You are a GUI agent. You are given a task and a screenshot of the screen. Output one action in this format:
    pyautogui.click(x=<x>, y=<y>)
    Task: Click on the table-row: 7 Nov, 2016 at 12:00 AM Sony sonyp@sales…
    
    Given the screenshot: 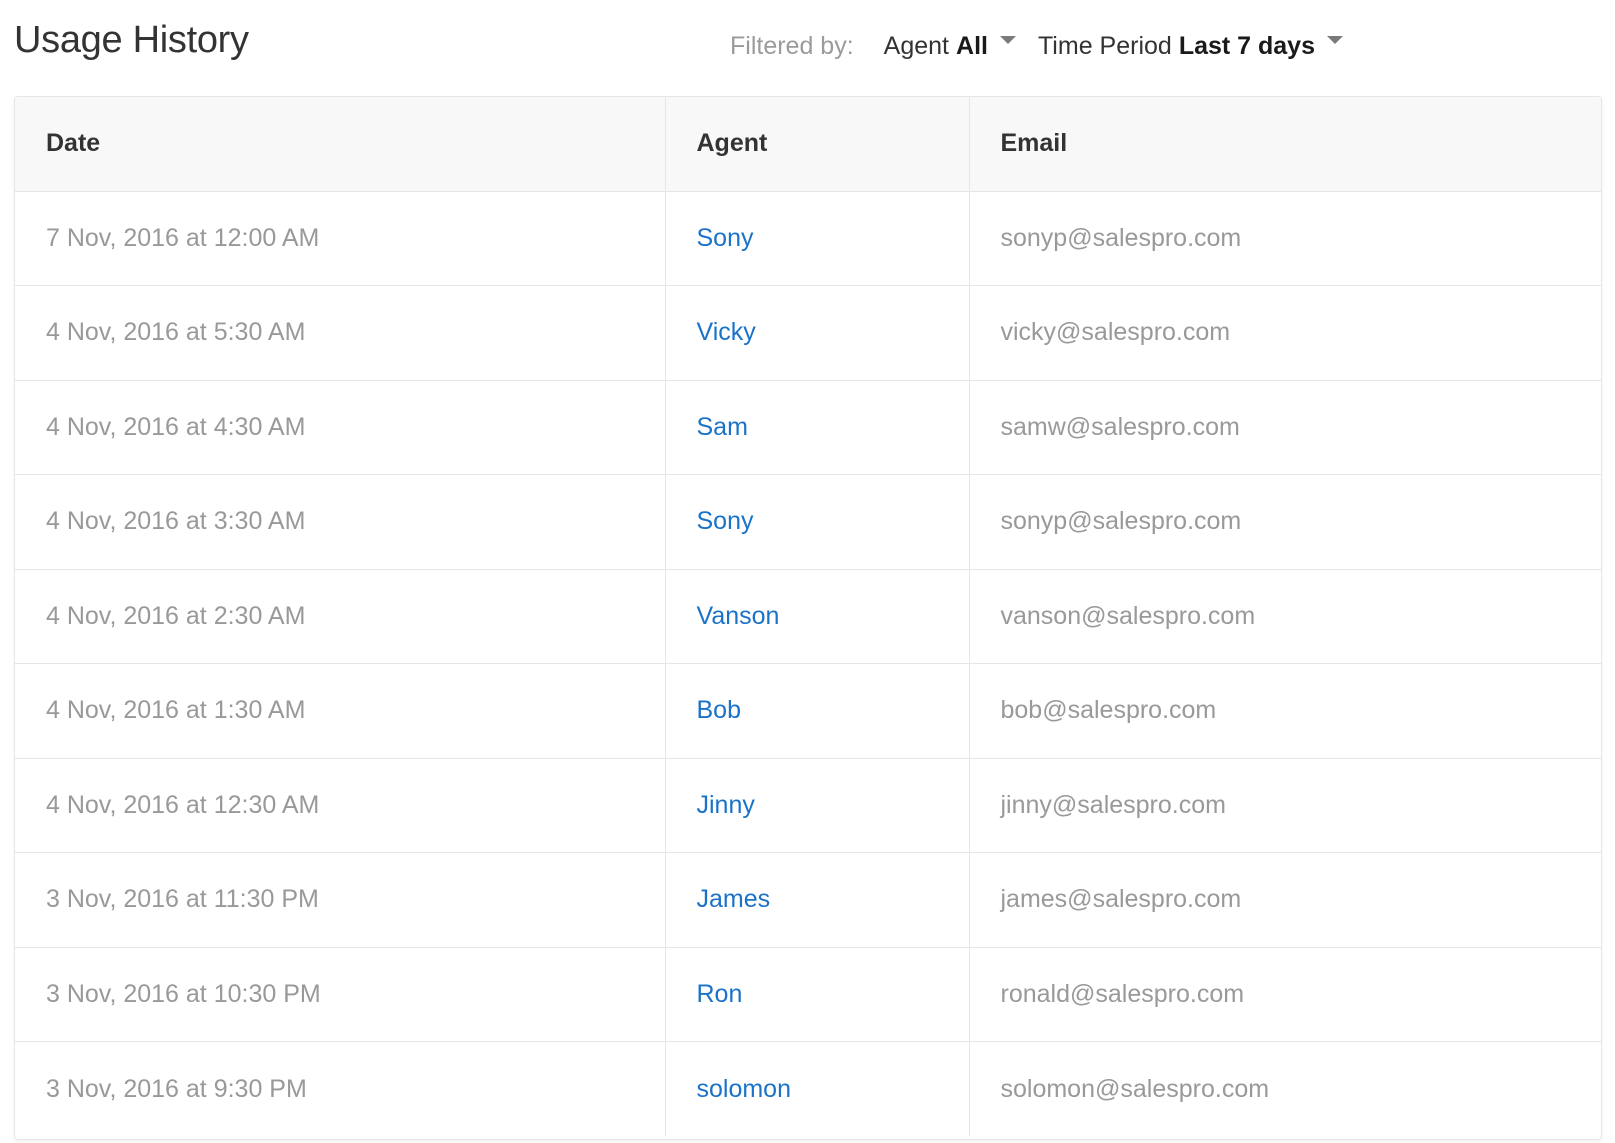 What is the action you would take?
    pyautogui.click(x=808, y=238)
    